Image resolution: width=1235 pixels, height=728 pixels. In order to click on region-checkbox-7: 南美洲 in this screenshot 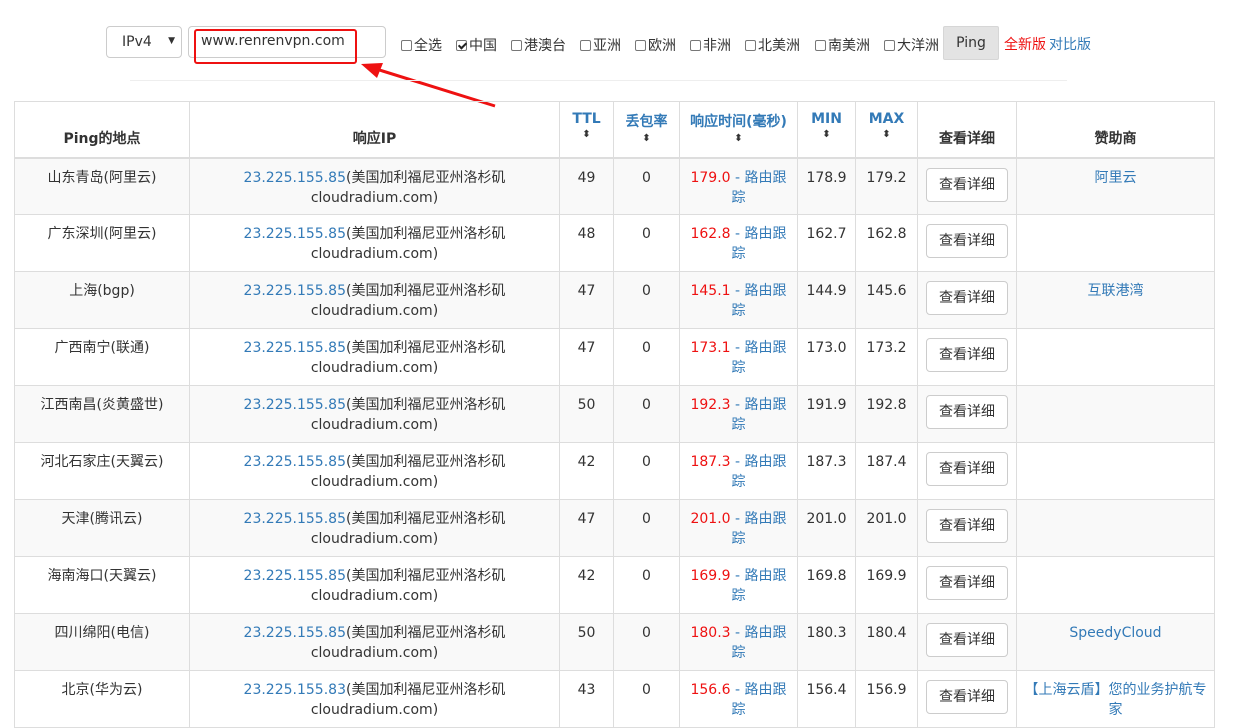, I will do `click(842, 45)`.